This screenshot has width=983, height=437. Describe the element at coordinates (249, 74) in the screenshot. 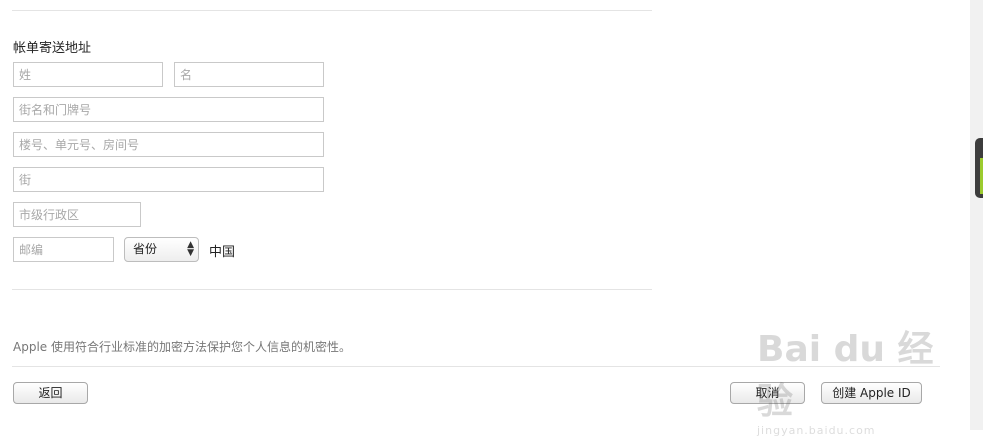

I see `first-name-field` at that location.